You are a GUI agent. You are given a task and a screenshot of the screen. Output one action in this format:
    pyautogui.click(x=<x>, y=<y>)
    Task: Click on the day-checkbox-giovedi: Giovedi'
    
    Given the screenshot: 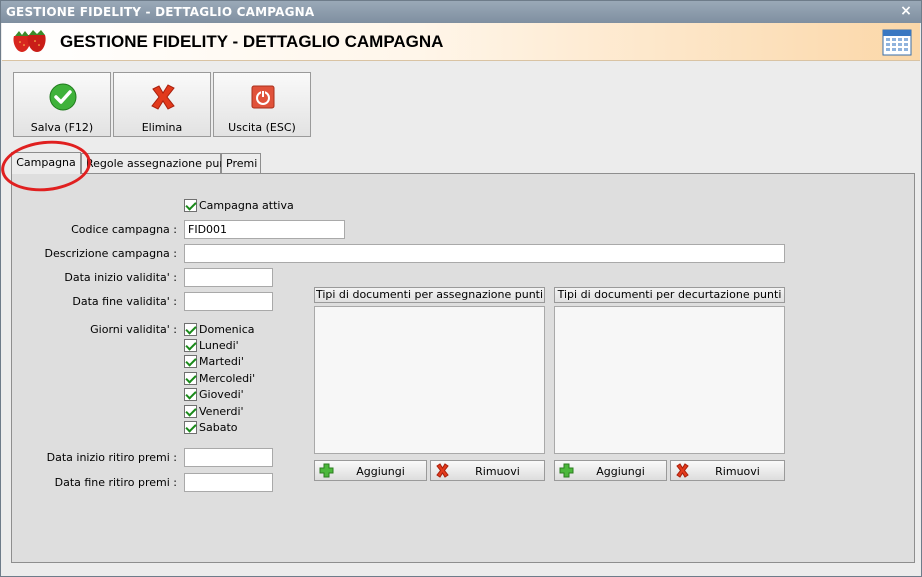 What is the action you would take?
    pyautogui.click(x=214, y=394)
    